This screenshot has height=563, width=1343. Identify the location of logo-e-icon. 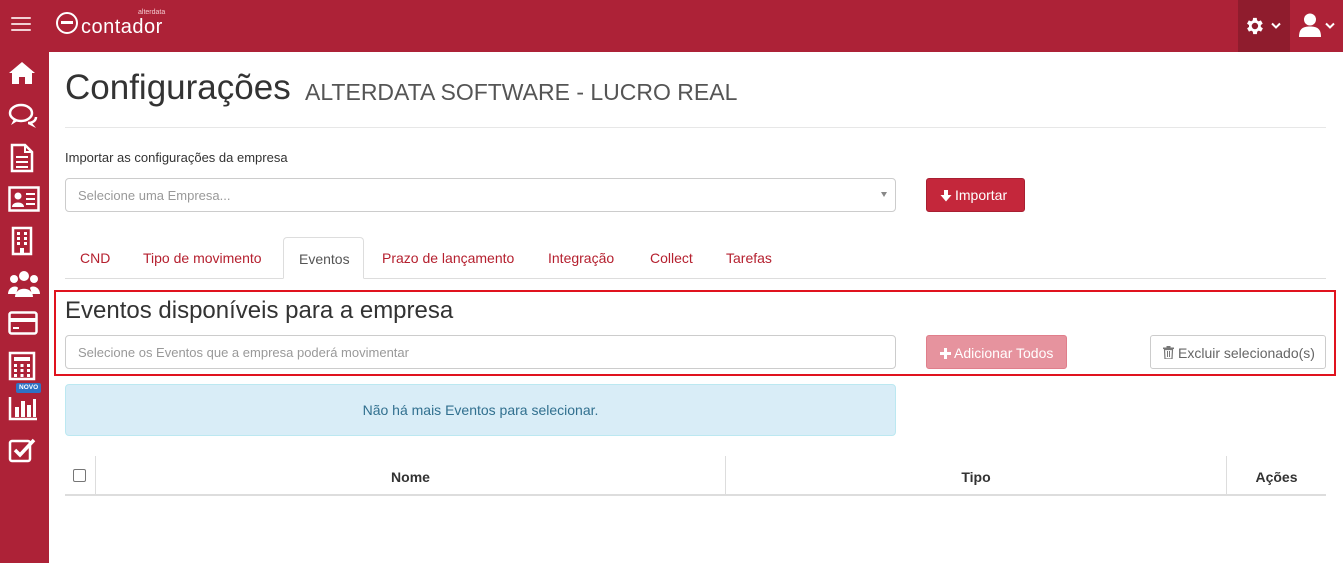
(67, 23).